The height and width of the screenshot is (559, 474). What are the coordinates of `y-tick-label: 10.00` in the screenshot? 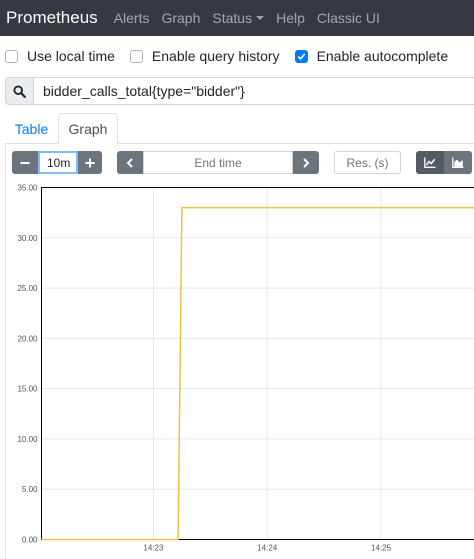 It's located at (27, 439).